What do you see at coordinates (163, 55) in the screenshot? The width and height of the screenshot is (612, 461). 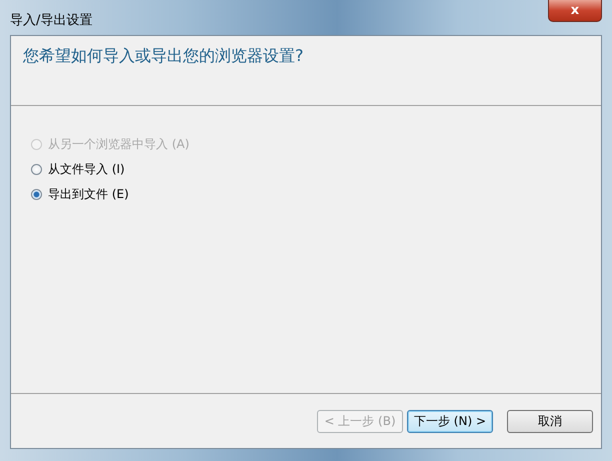 I see `header-question: 您希望如何导入或导出您的浏览器设置?` at bounding box center [163, 55].